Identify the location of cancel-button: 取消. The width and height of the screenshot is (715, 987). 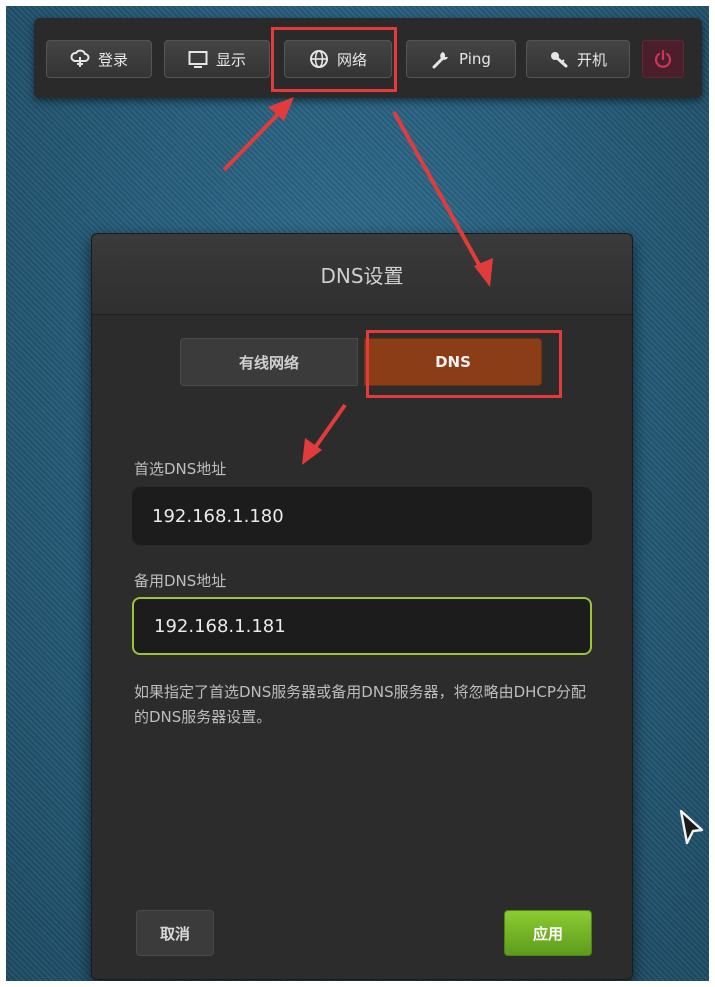
(175, 933).